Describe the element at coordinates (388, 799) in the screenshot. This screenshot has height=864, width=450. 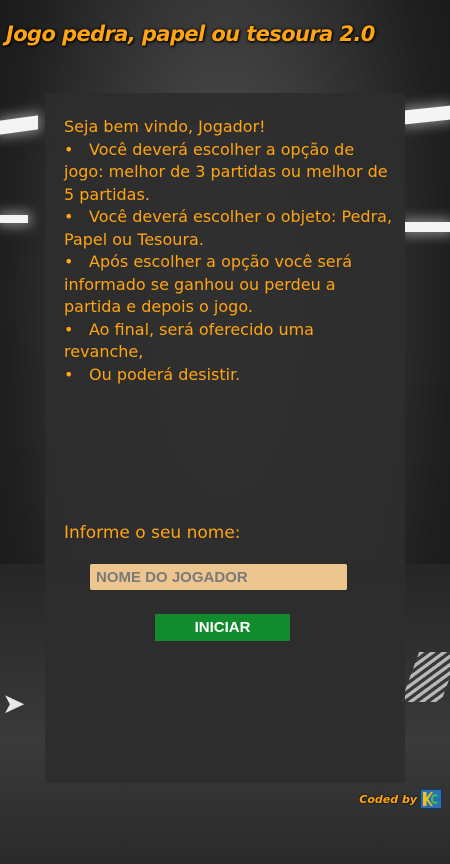
I see `credit-text: Coded by` at that location.